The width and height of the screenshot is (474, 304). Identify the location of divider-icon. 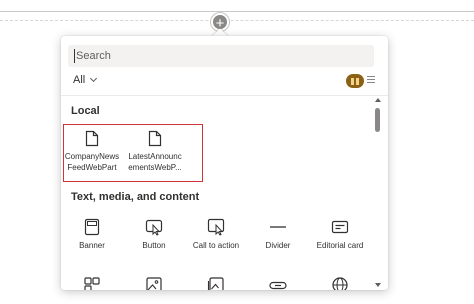
(278, 227).